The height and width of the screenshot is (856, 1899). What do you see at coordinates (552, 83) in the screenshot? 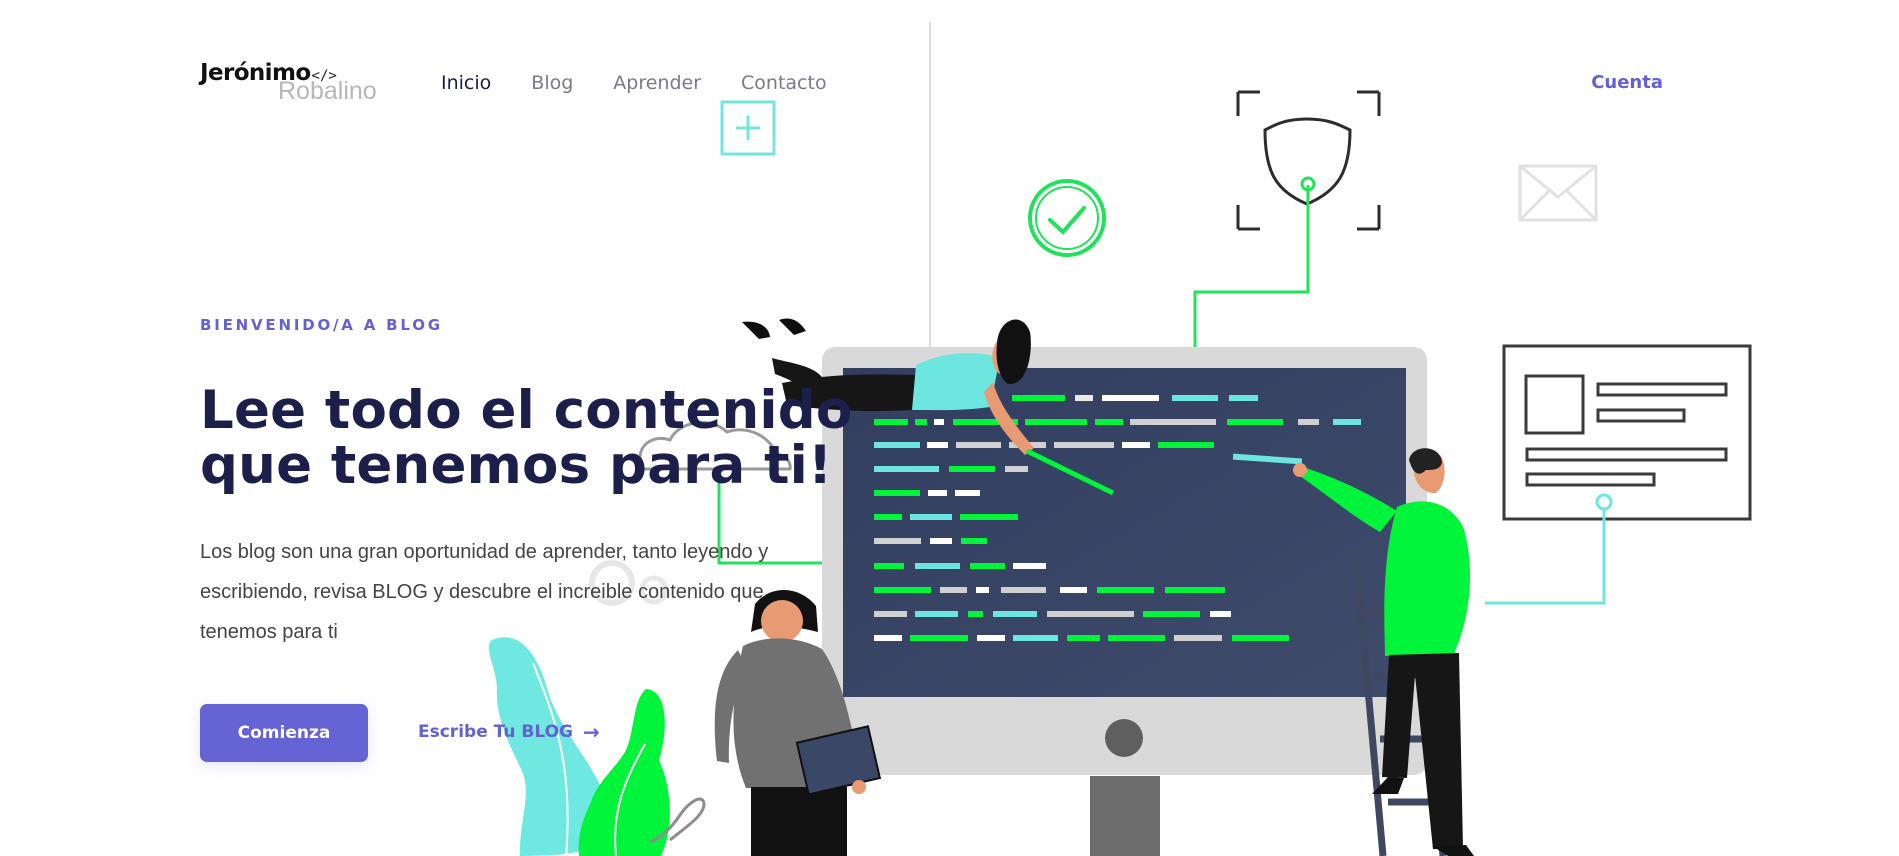
I see `nav-link-blog: Blog` at bounding box center [552, 83].